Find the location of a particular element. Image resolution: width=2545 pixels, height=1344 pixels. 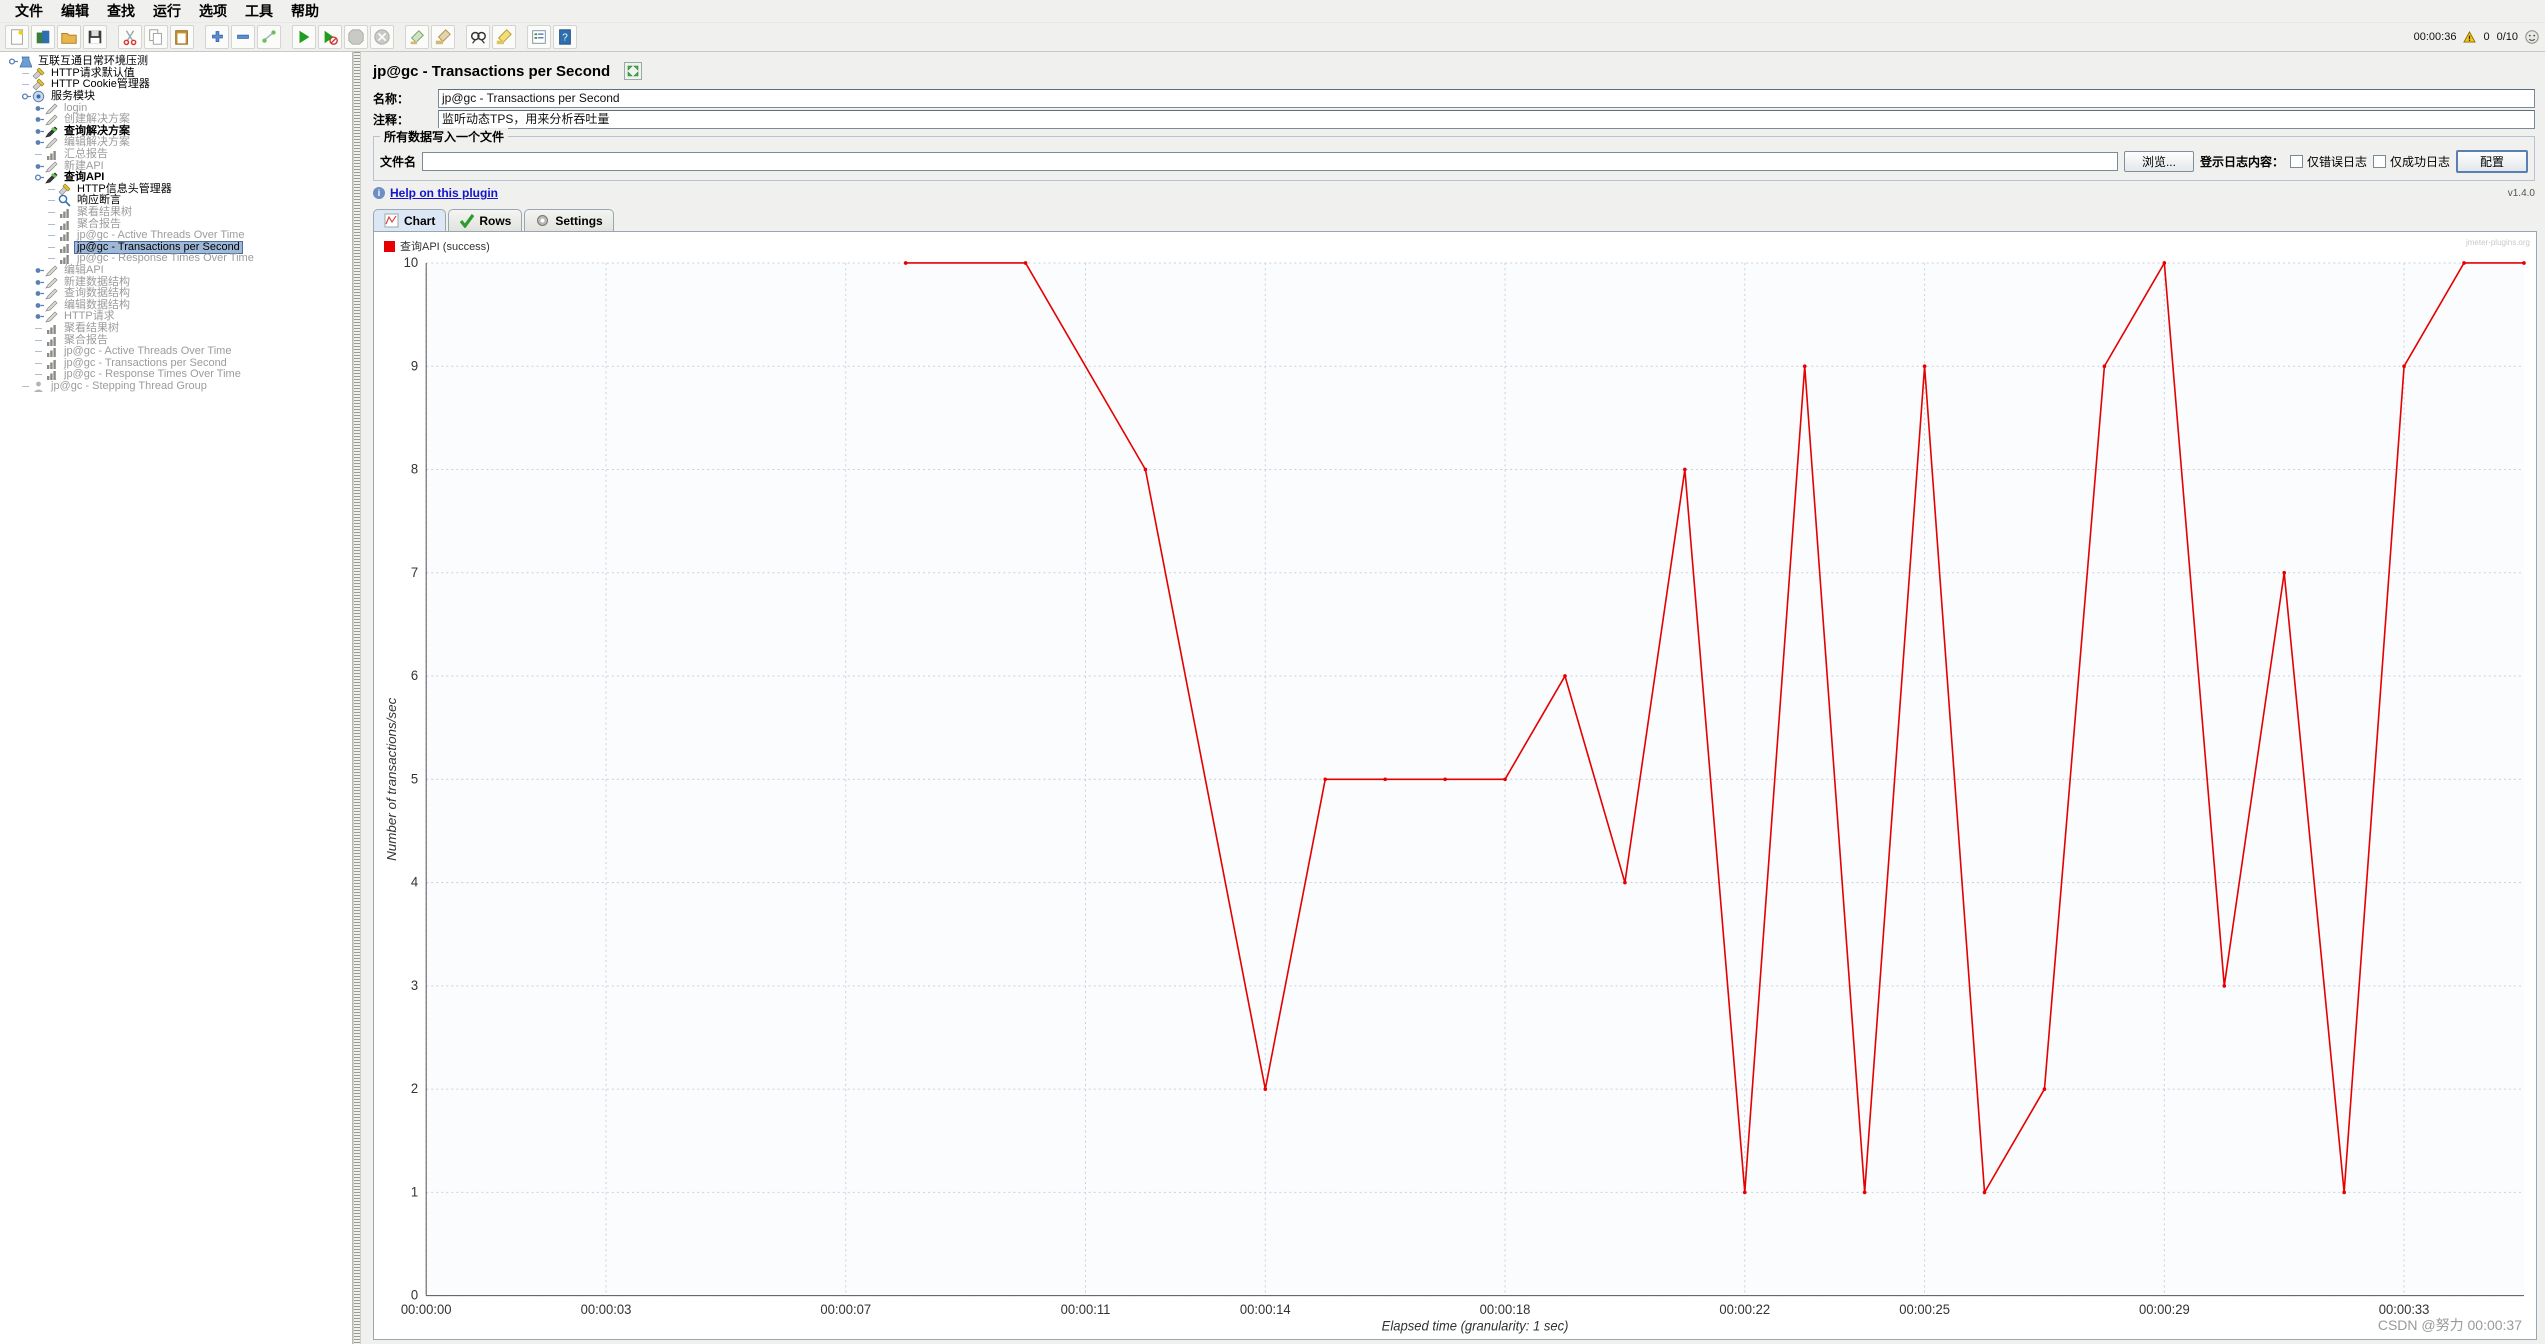

search-icon is located at coordinates (478, 37).